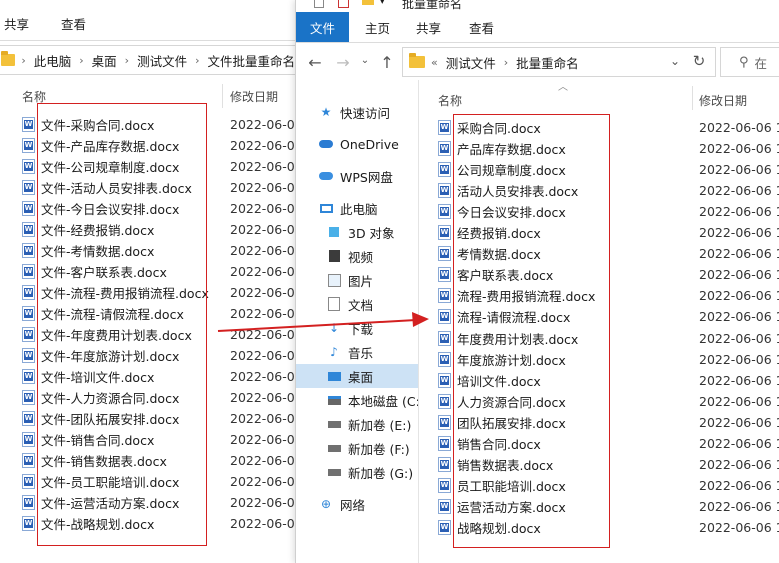 The image size is (779, 563). I want to click on nav-item-label: 新加卷 (G:), so click(381, 473).